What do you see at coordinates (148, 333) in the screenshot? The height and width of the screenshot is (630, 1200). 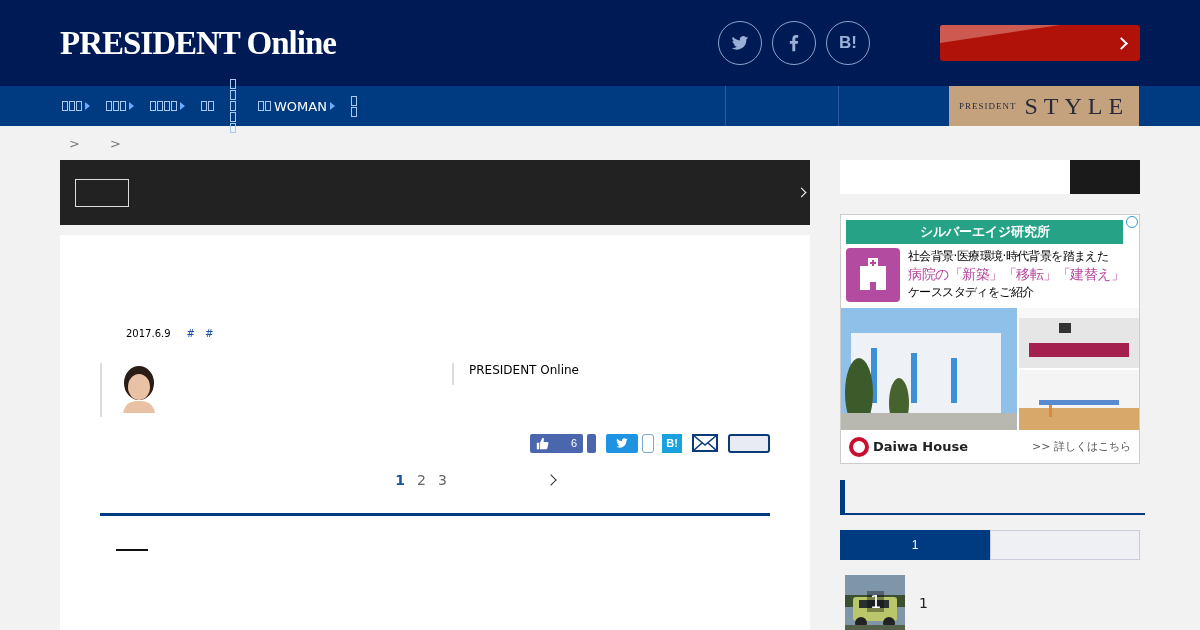 I see `date: 2017.6.9` at bounding box center [148, 333].